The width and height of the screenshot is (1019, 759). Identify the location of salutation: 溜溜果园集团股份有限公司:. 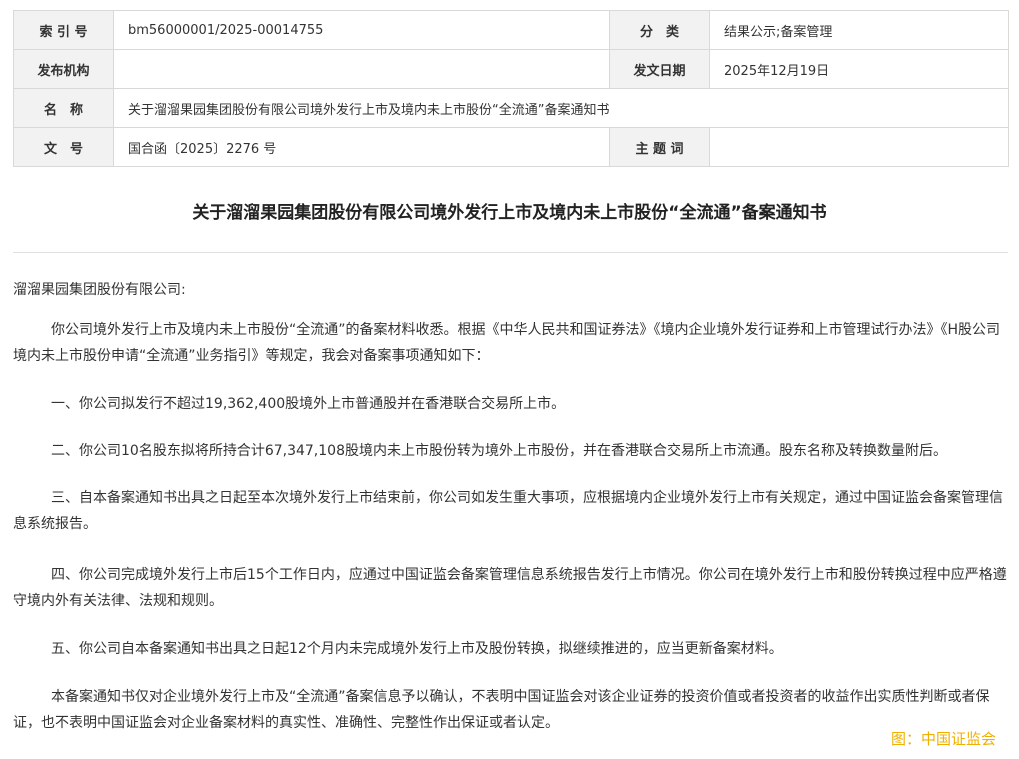
(510, 290).